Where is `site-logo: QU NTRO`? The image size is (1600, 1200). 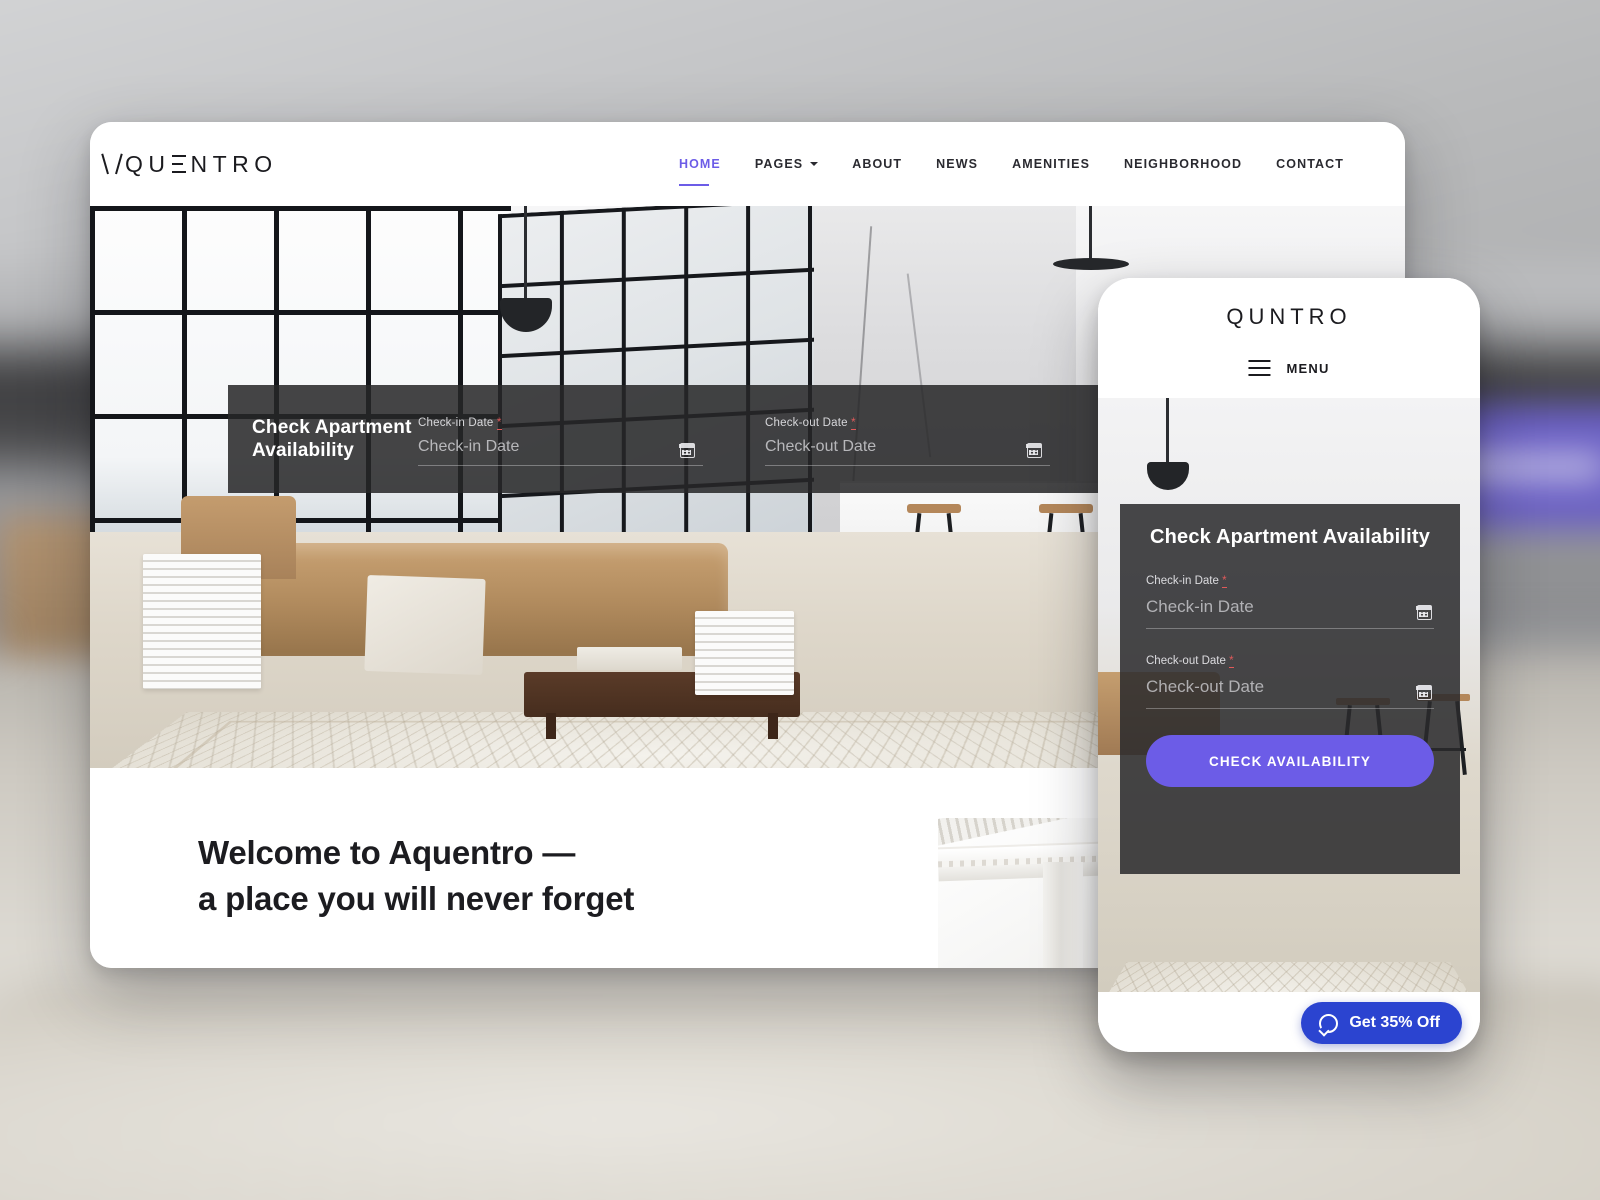 site-logo: QU NTRO is located at coordinates (191, 164).